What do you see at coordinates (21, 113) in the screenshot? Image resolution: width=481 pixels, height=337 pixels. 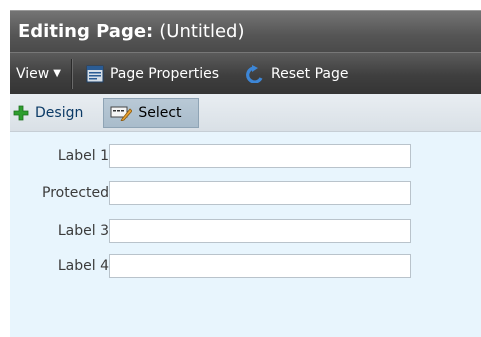 I see `plus-icon` at bounding box center [21, 113].